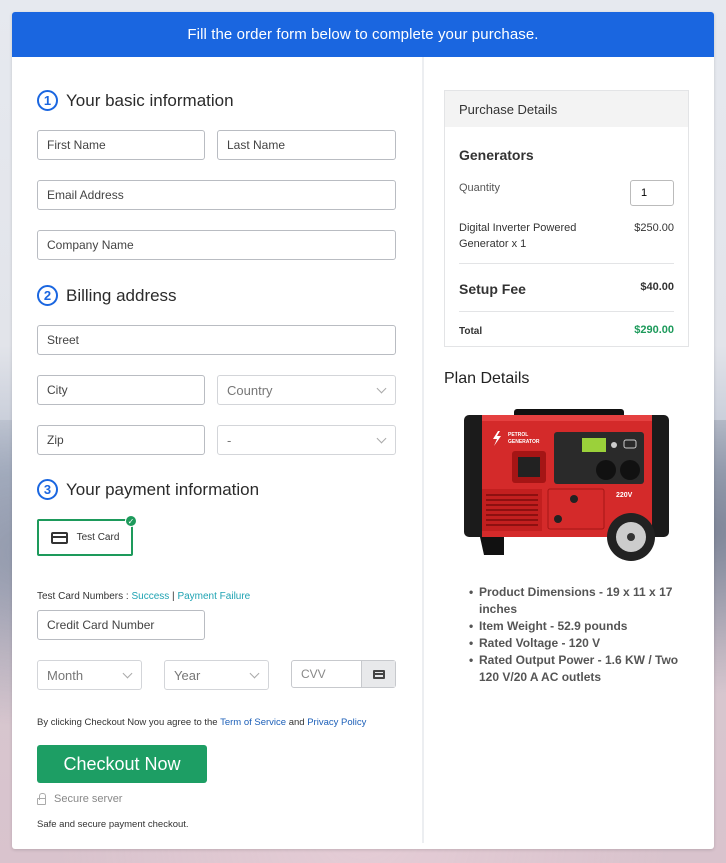 The height and width of the screenshot is (863, 726). I want to click on step-number-1: 1, so click(47, 100).